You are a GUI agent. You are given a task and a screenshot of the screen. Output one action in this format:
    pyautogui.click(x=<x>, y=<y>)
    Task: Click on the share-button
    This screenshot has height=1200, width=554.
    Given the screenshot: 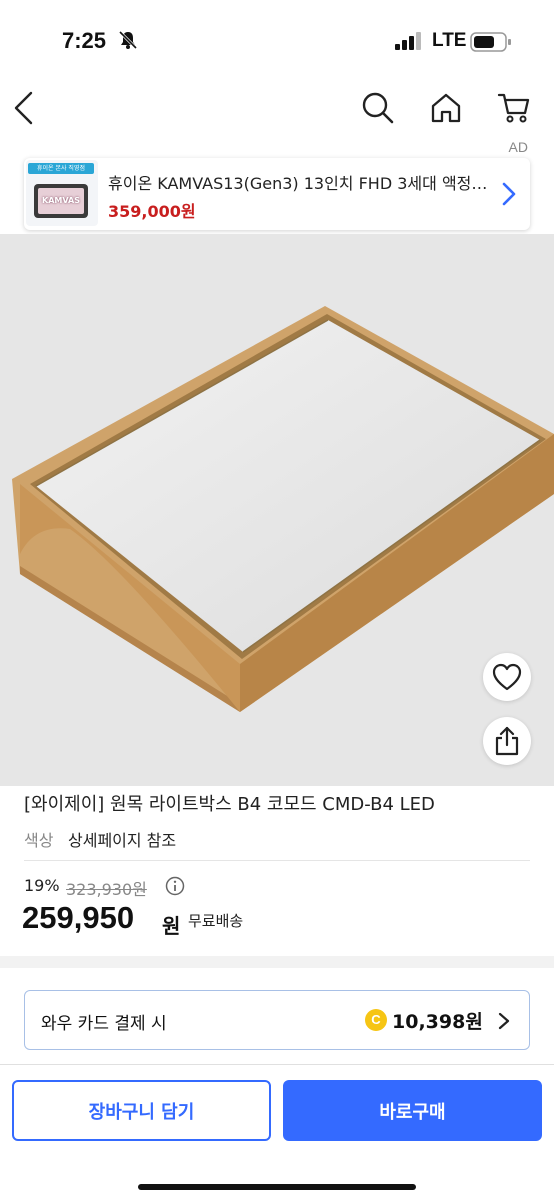 What is the action you would take?
    pyautogui.click(x=507, y=741)
    